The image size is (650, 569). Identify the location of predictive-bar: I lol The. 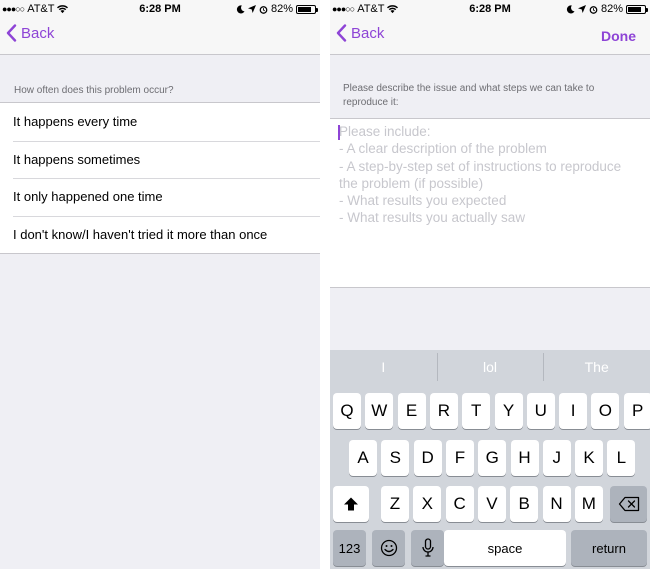
(490, 367).